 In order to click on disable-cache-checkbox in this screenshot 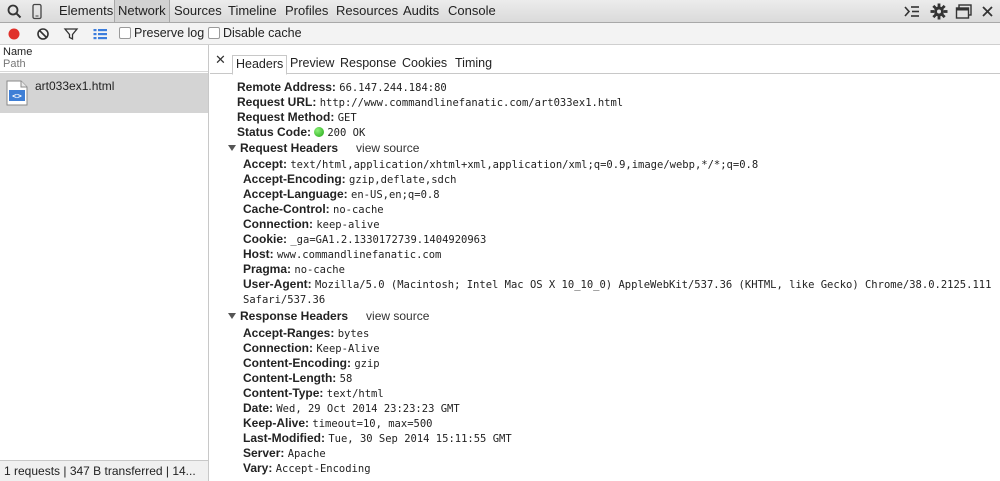, I will do `click(214, 33)`.